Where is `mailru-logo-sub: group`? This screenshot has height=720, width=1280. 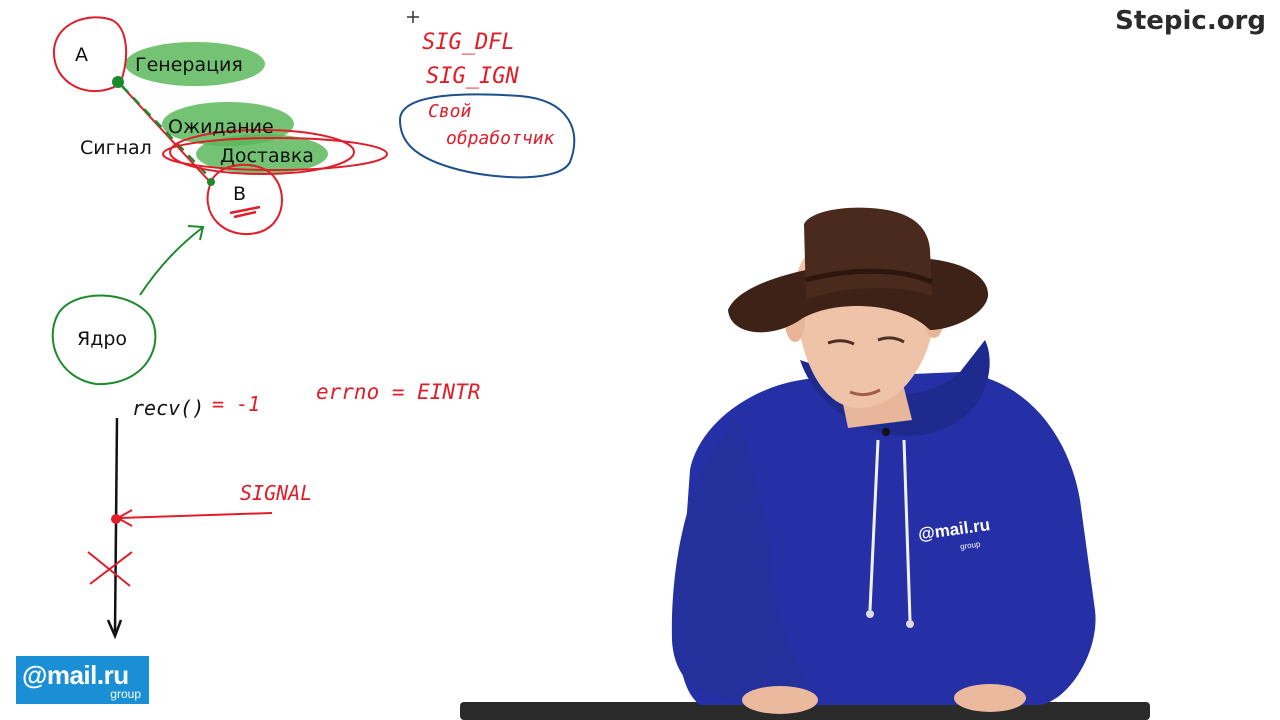 mailru-logo-sub: group is located at coordinates (125, 694).